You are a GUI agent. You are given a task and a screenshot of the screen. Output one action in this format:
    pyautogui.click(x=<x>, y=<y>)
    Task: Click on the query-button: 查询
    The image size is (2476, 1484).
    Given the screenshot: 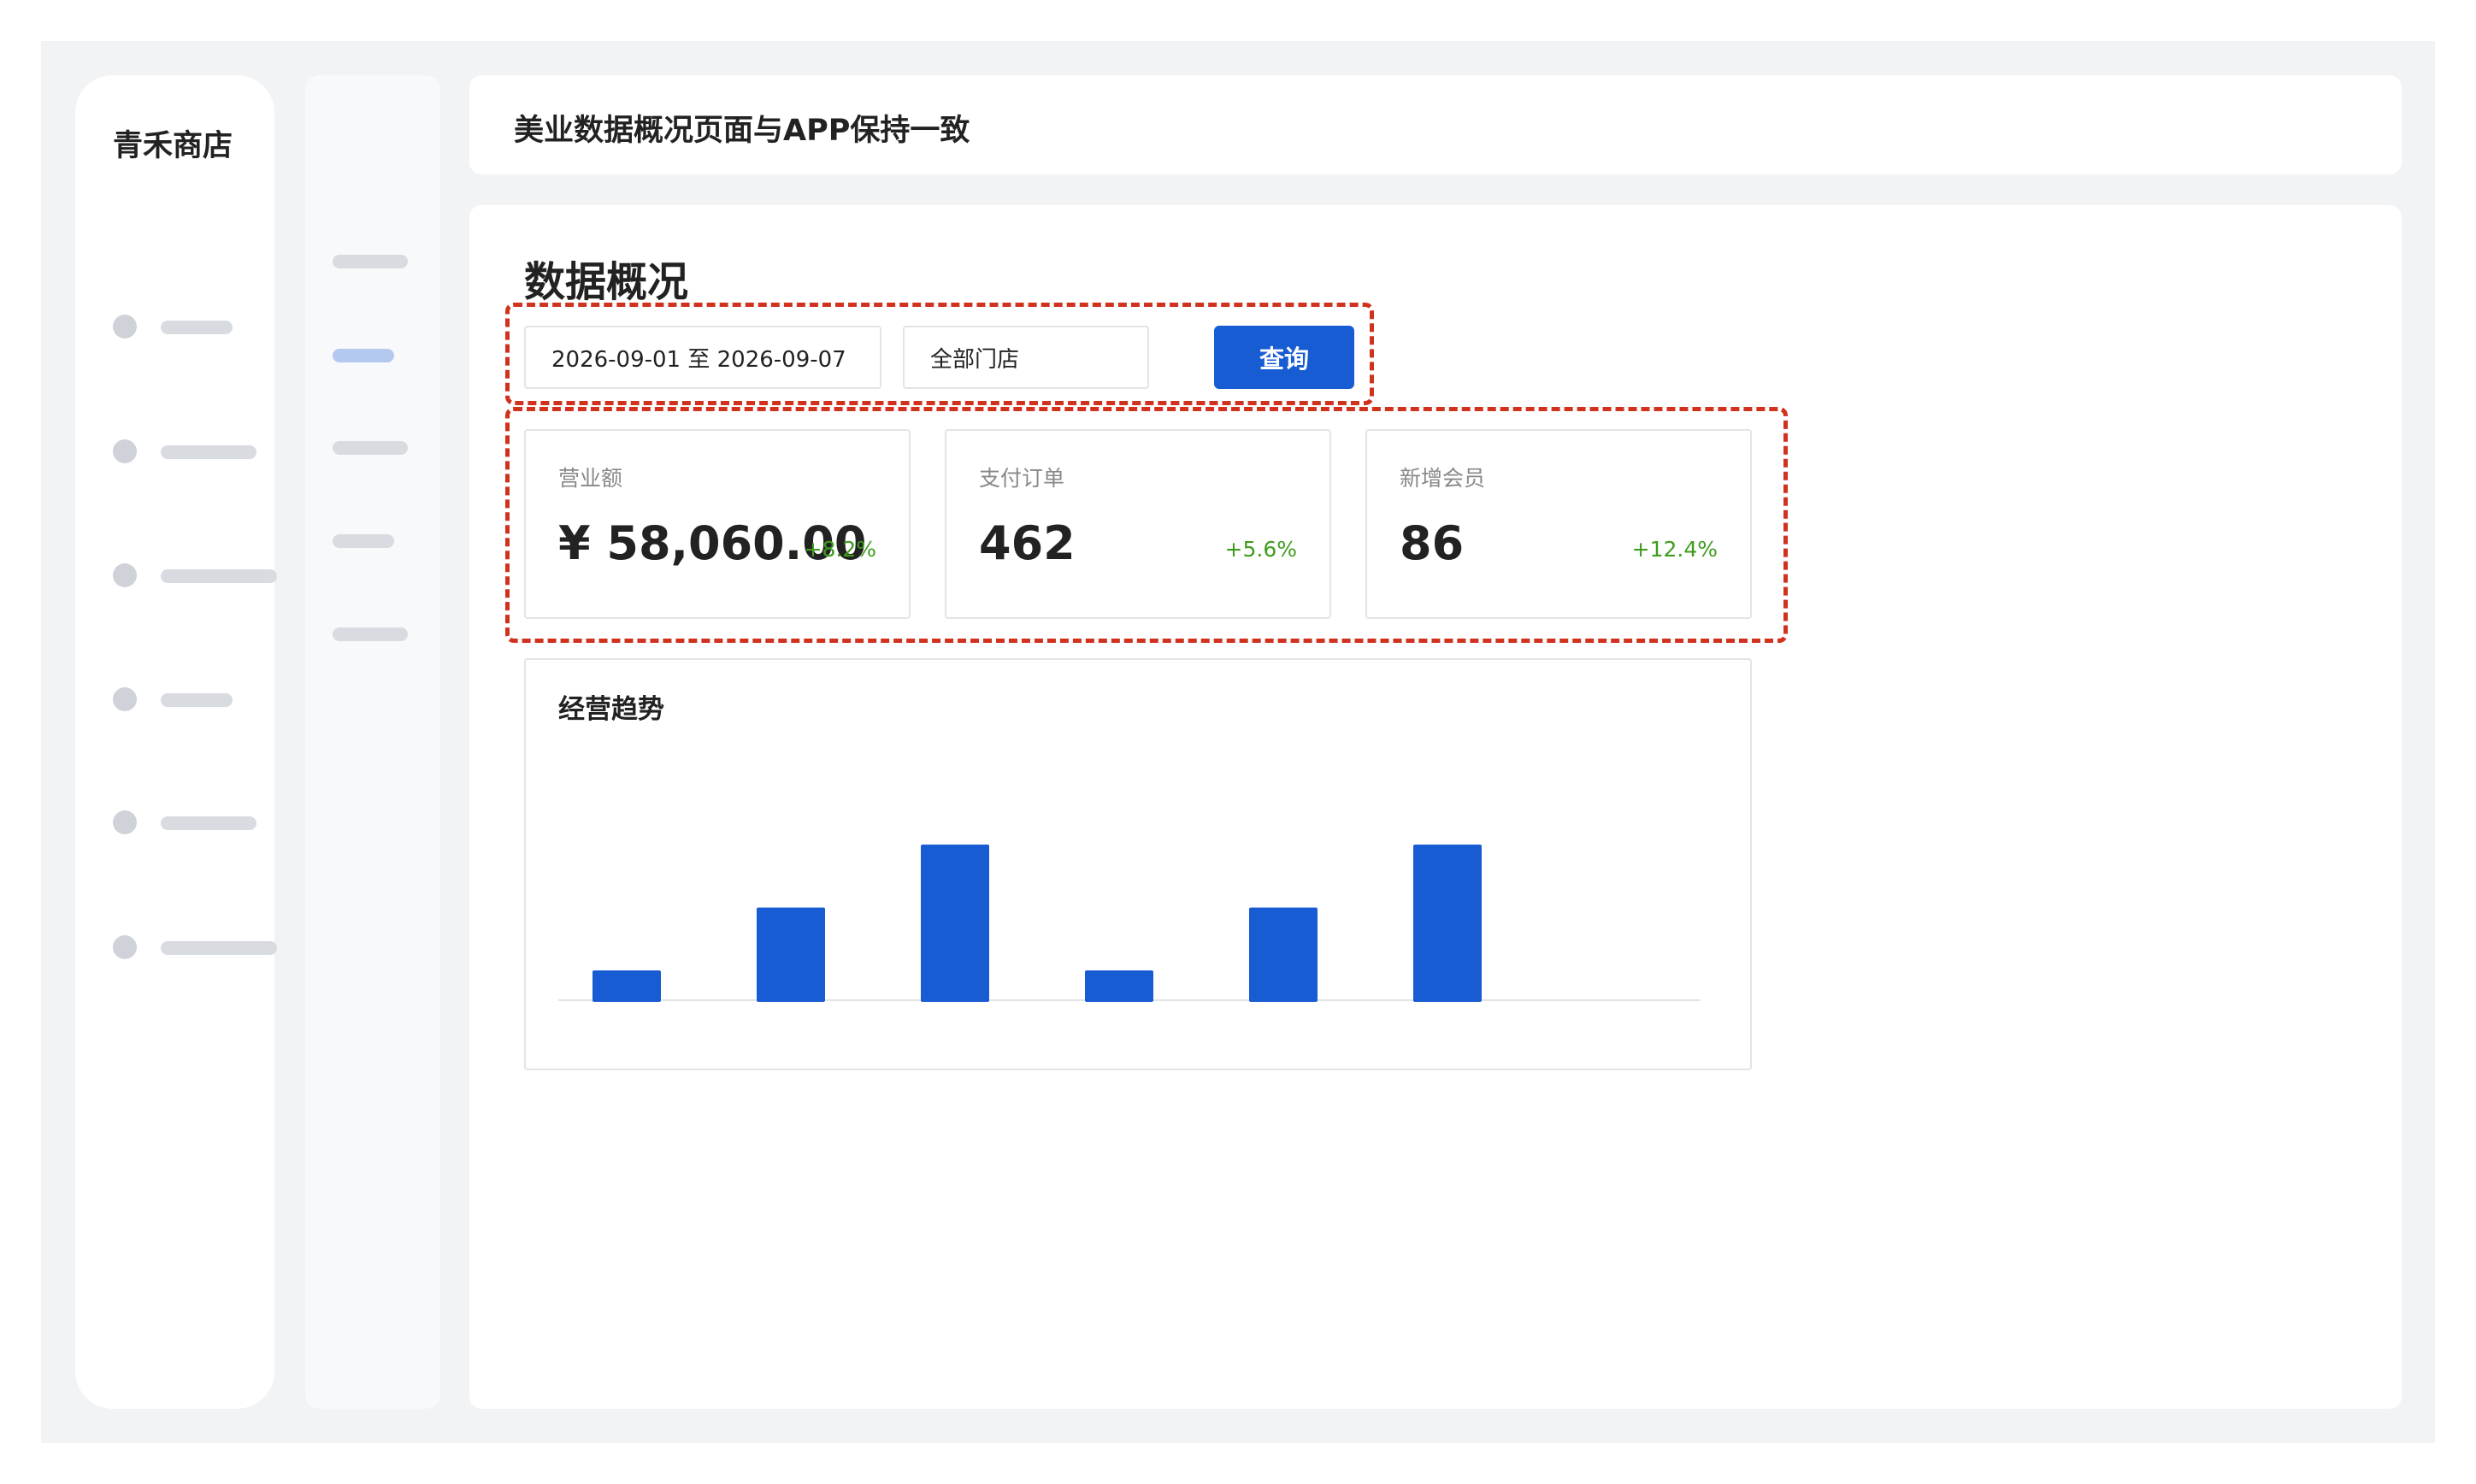 What is the action you would take?
    pyautogui.click(x=1284, y=357)
    